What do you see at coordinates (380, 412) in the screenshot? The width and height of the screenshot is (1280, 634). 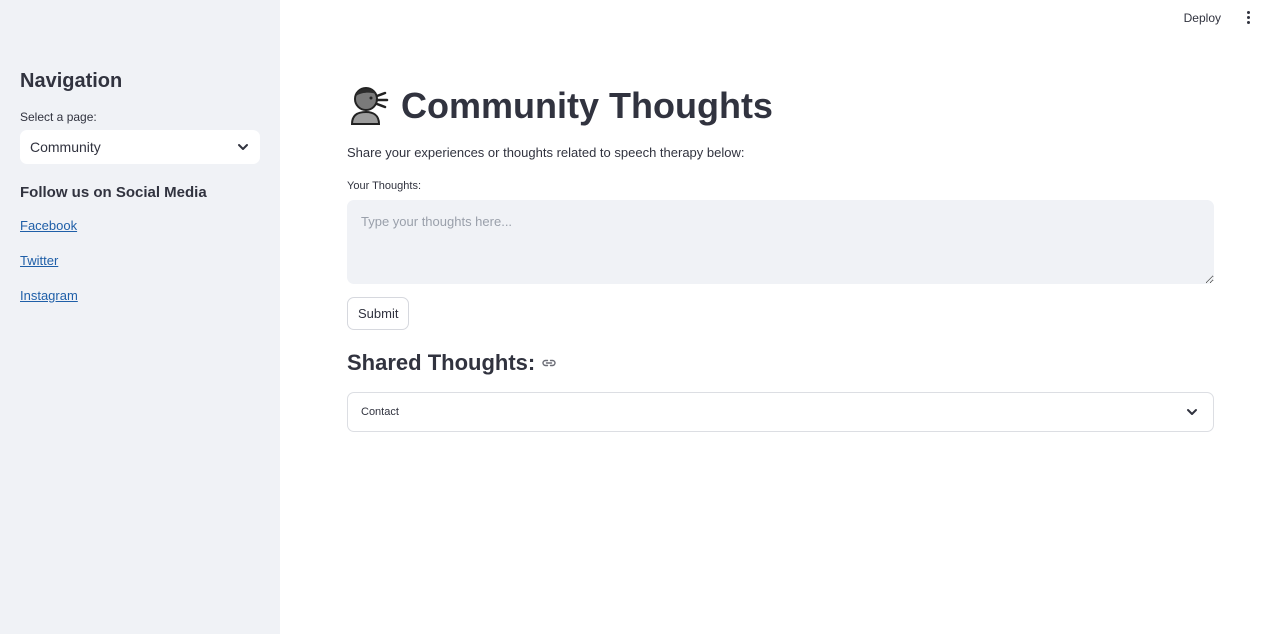 I see `expander-label: Contact` at bounding box center [380, 412].